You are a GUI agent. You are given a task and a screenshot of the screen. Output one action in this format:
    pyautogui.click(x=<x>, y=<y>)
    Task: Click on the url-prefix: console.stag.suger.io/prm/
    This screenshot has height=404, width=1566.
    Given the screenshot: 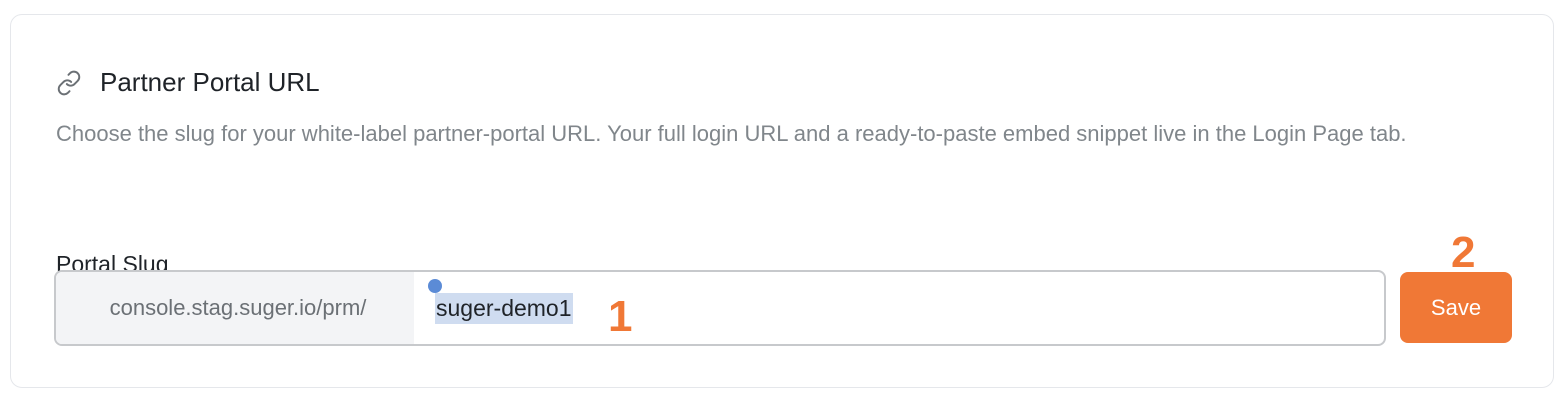 What is the action you would take?
    pyautogui.click(x=235, y=308)
    